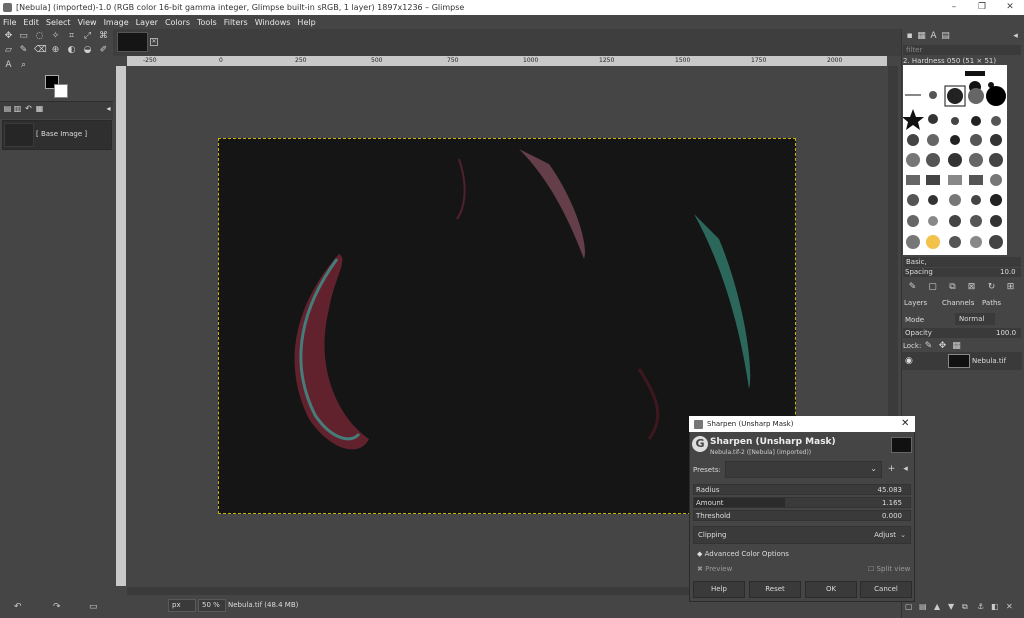 The image size is (1024, 618). What do you see at coordinates (116, 22) in the screenshot?
I see `menu-image: Image` at bounding box center [116, 22].